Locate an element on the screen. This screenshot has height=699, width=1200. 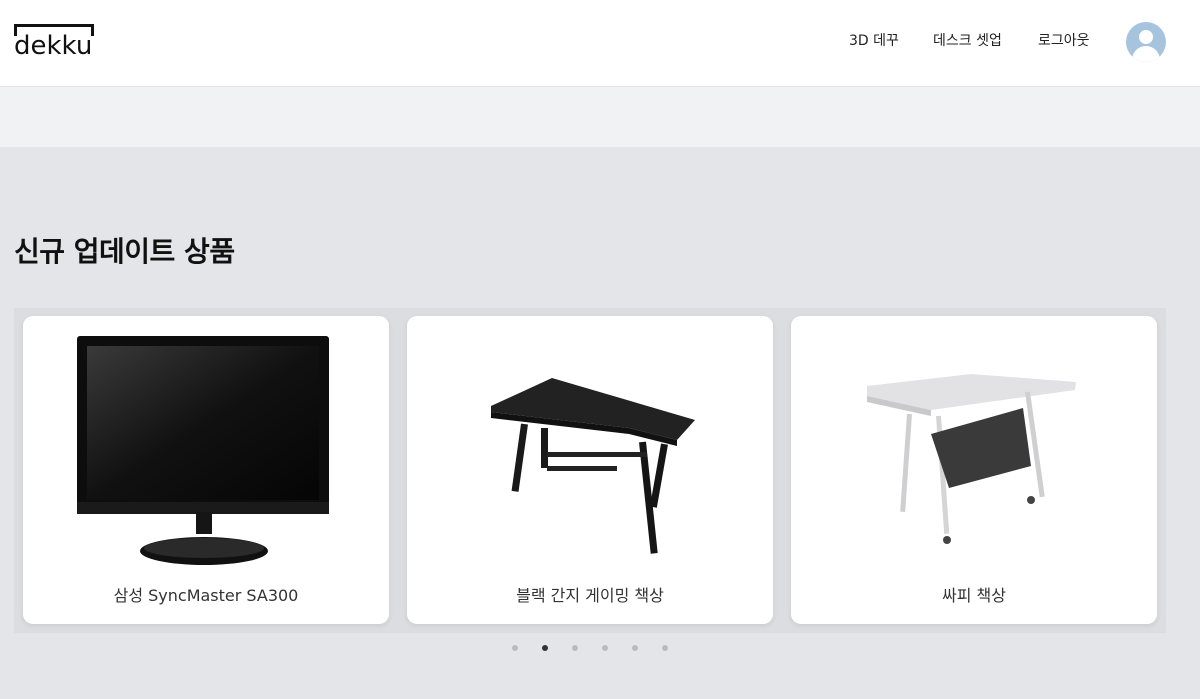
product-name: 싸피 책상 is located at coordinates (974, 595).